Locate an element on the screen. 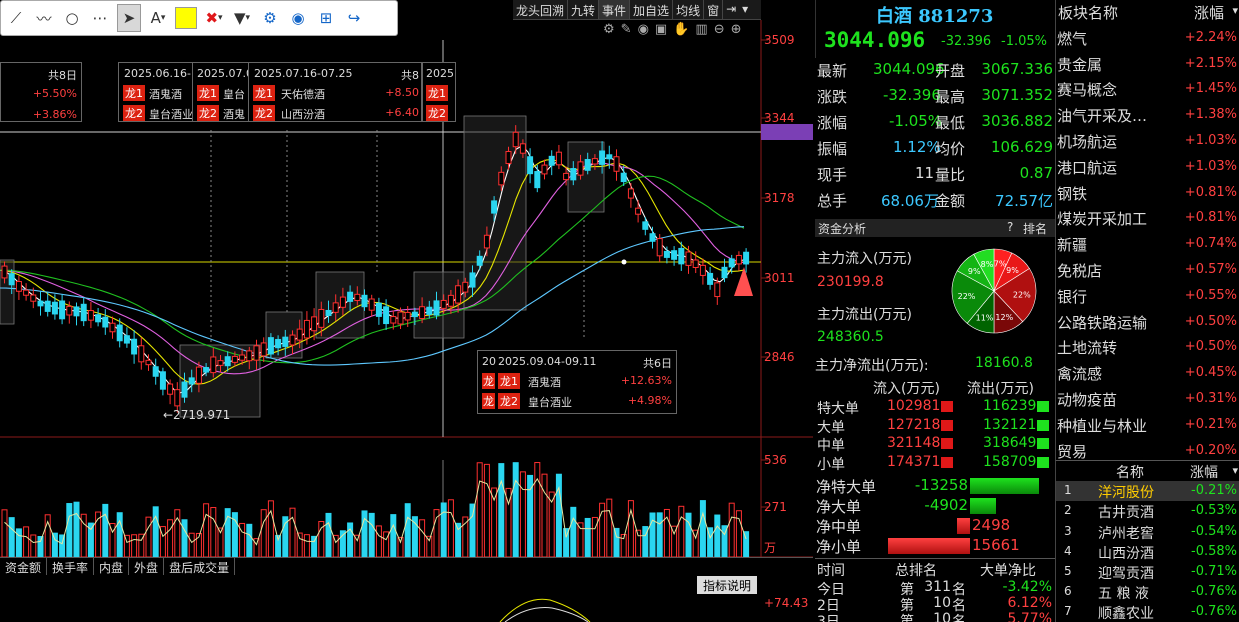  stock-row: 7 顺鑫农业 -0.76% is located at coordinates (1147, 612).